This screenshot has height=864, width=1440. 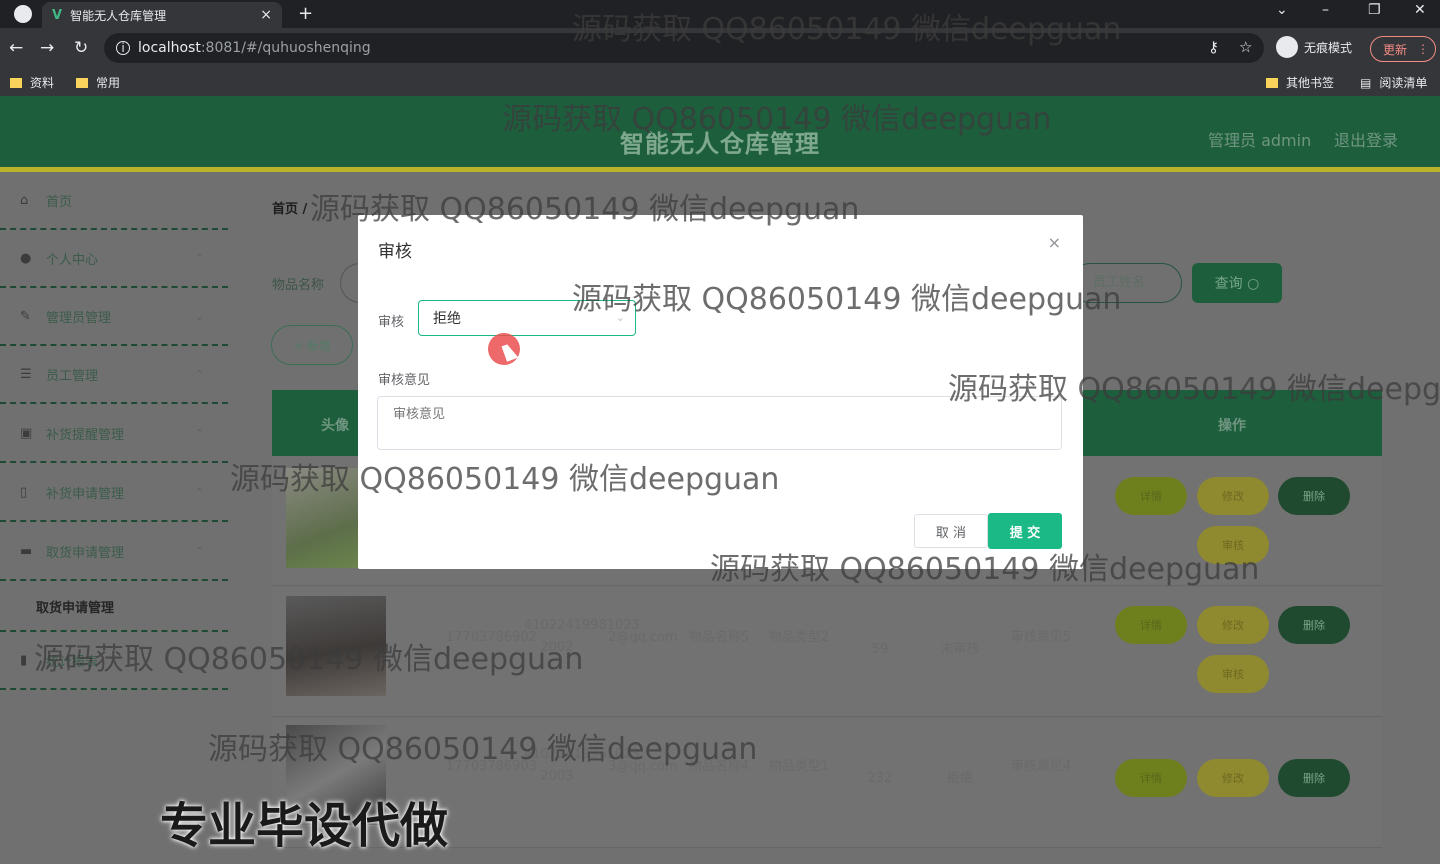 What do you see at coordinates (169, 48) in the screenshot?
I see `url-host: localhost` at bounding box center [169, 48].